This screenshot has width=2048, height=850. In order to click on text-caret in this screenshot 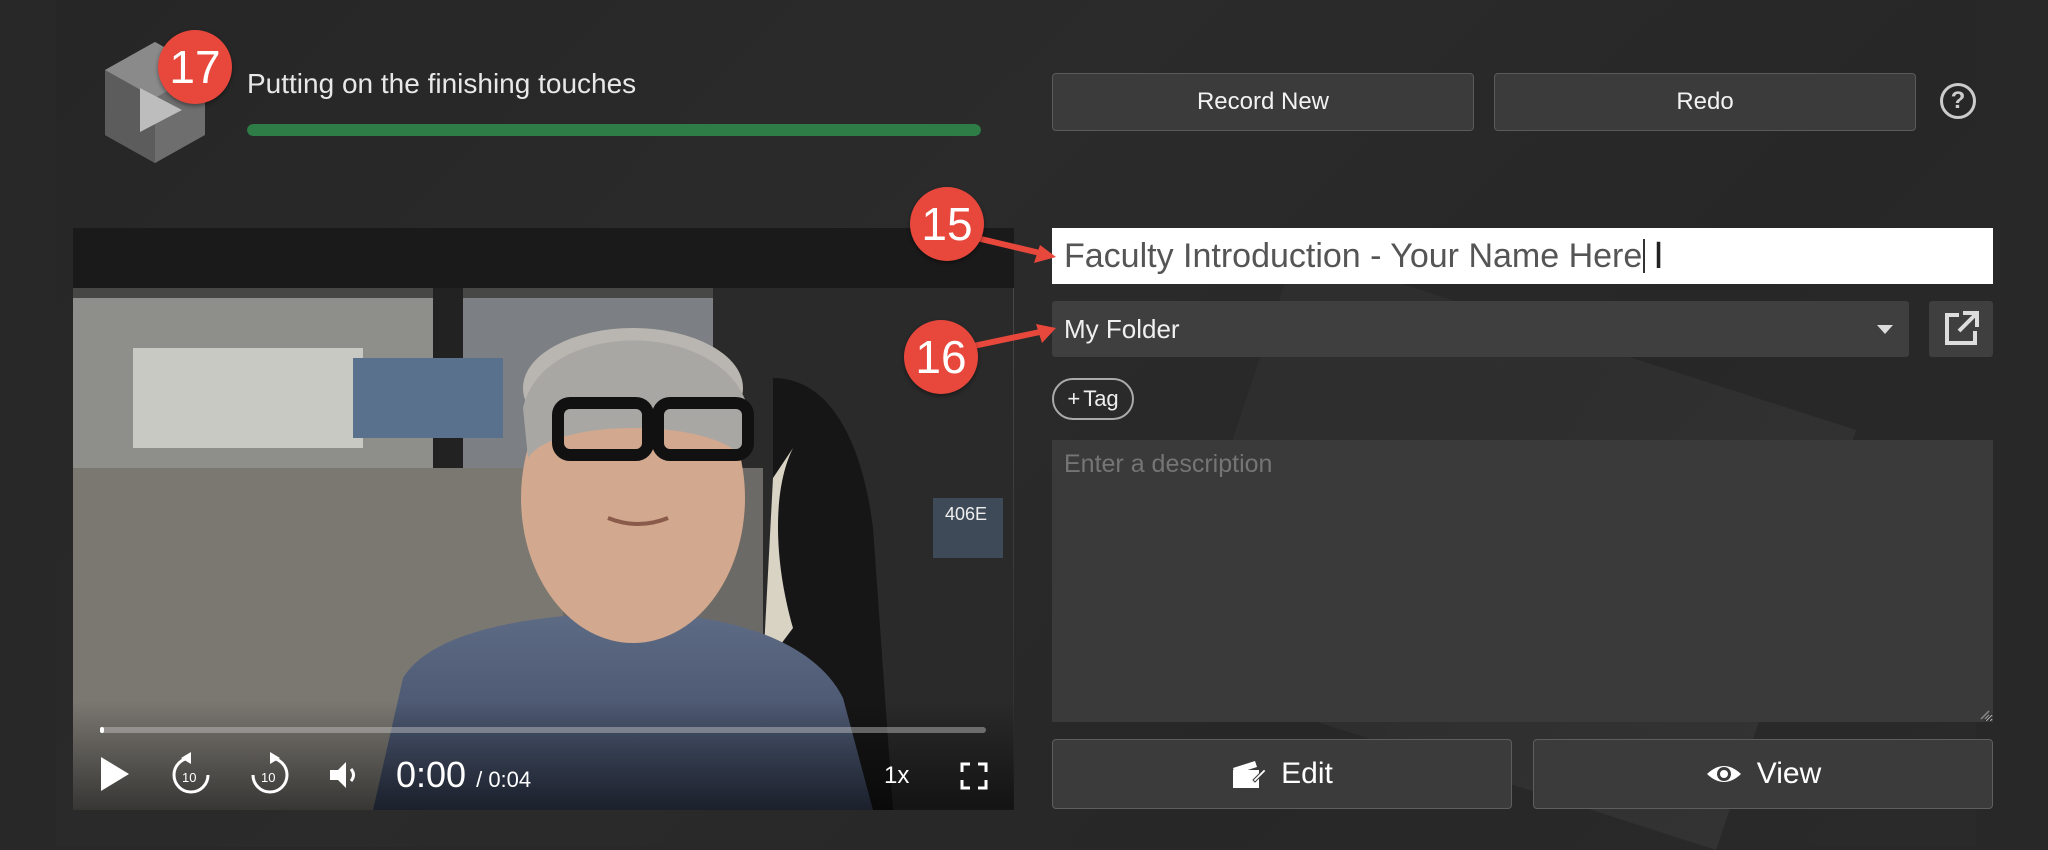, I will do `click(1644, 256)`.